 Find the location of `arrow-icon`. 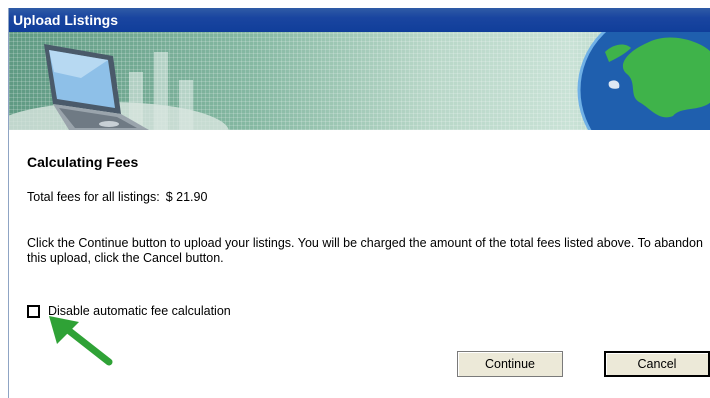

arrow-icon is located at coordinates (81, 341).